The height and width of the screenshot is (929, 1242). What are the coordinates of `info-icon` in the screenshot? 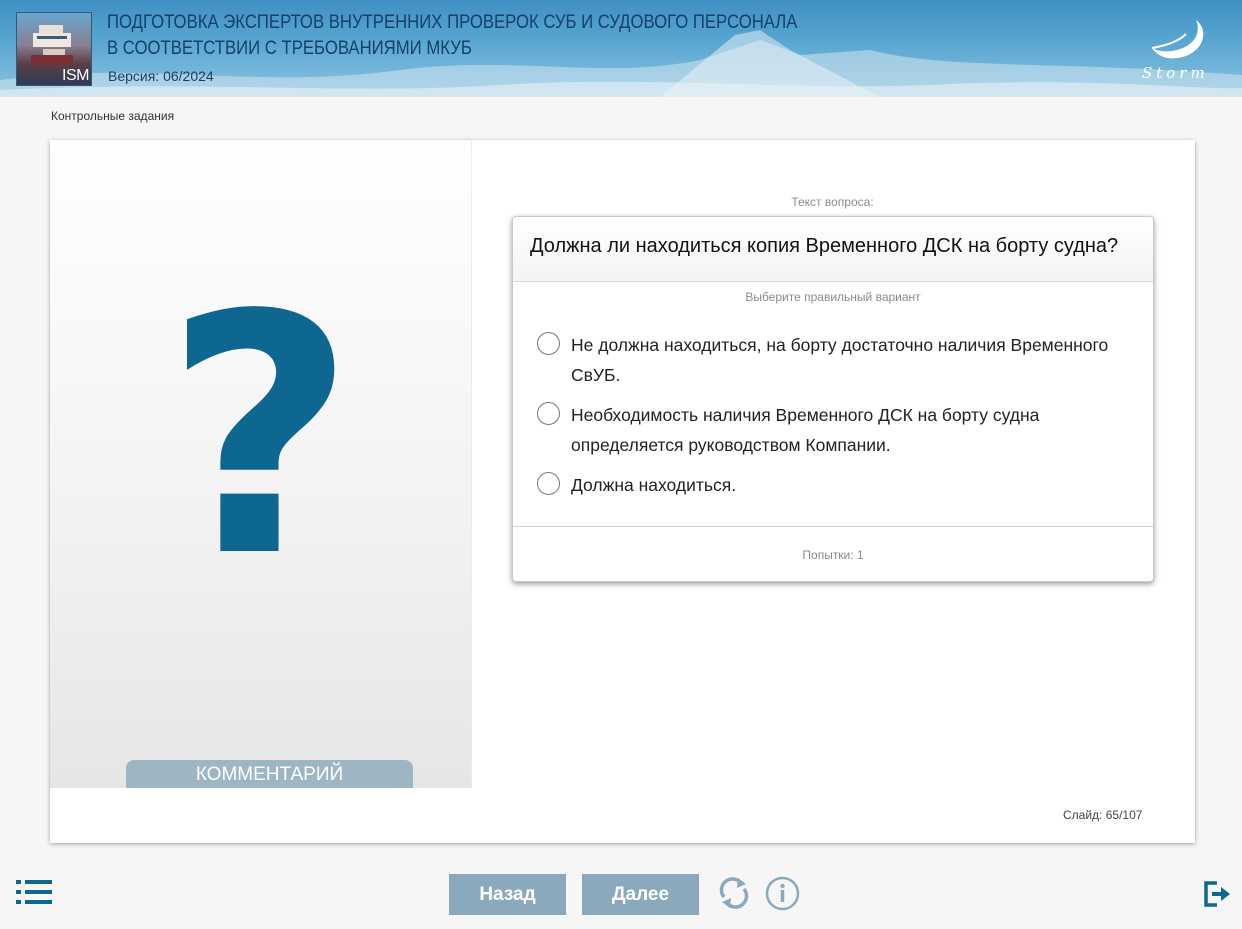 It's located at (782, 893).